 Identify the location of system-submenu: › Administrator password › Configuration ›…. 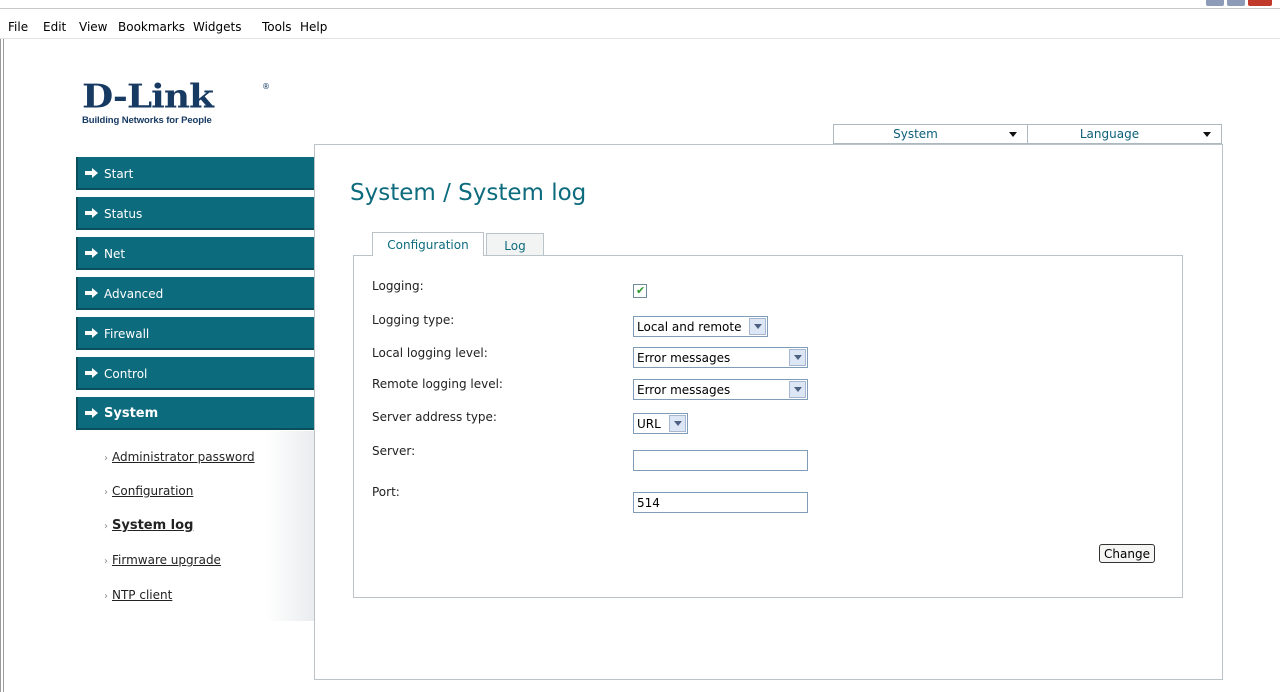
(195, 526).